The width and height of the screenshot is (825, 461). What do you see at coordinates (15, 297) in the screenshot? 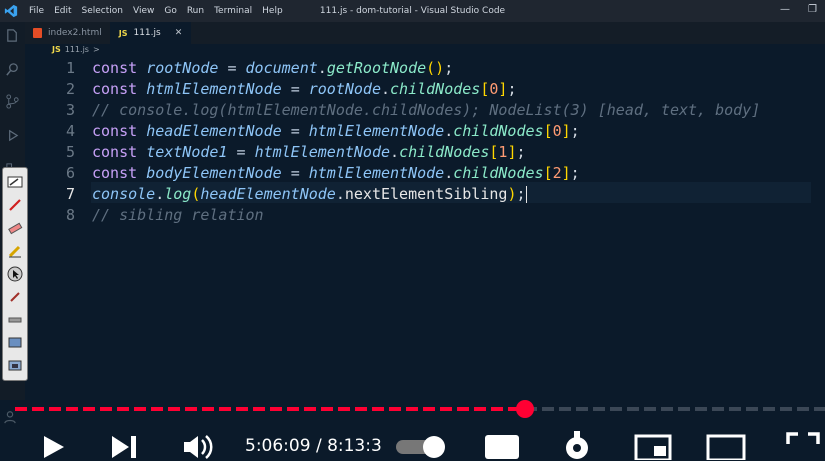
I see `laser-pen-icon` at bounding box center [15, 297].